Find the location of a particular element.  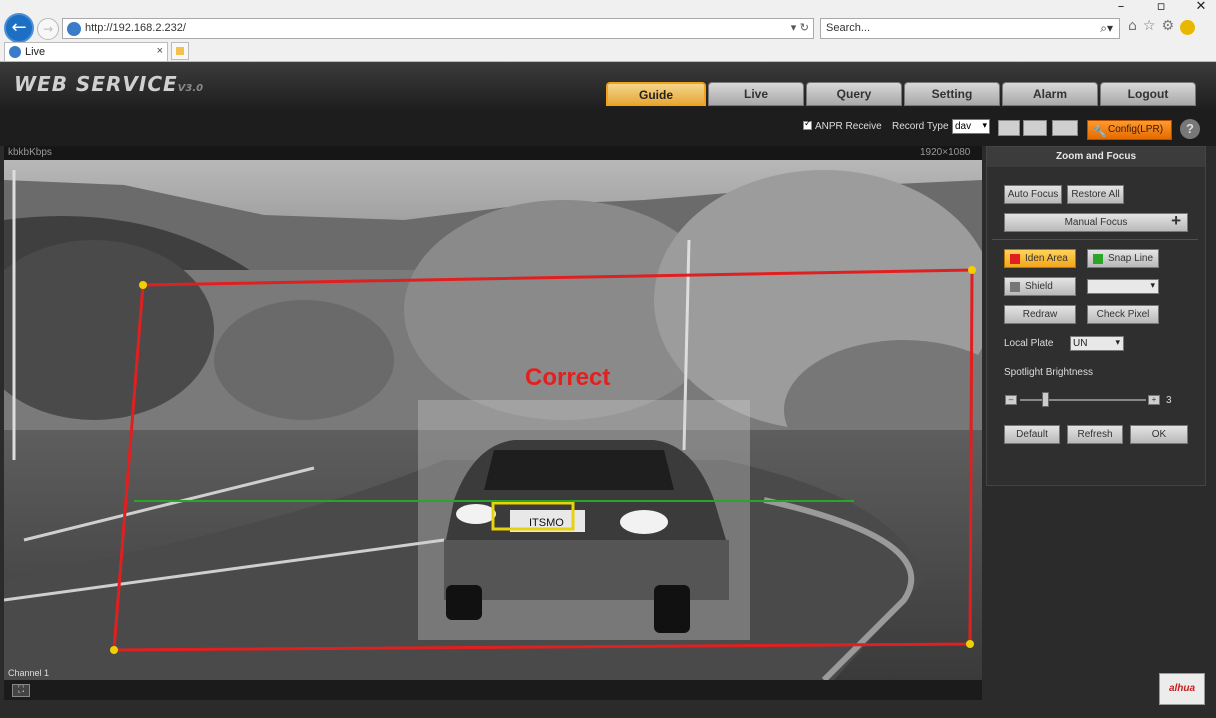

default-button: Default is located at coordinates (1032, 434).